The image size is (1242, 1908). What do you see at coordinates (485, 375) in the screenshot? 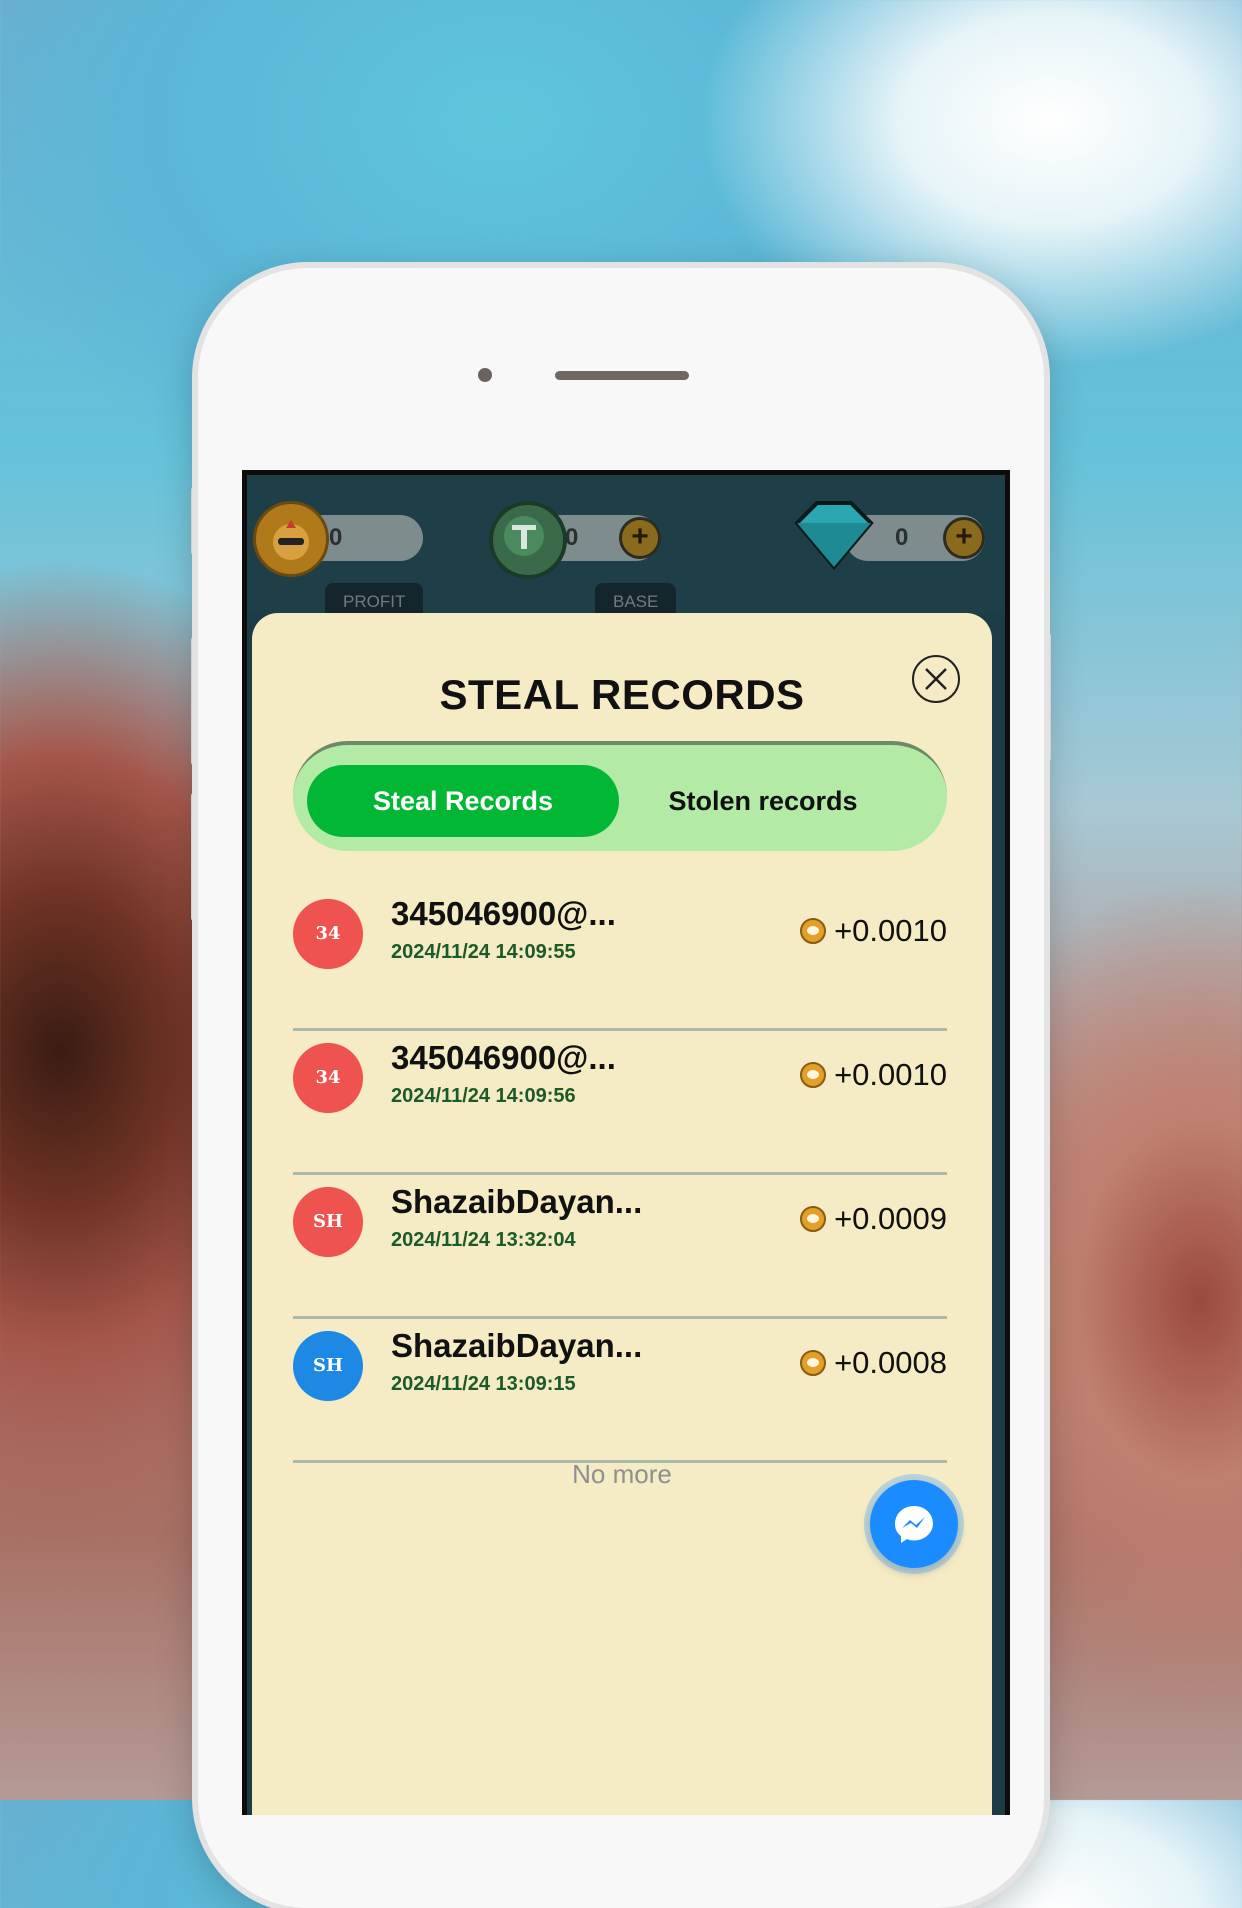
I see `phone-camera` at bounding box center [485, 375].